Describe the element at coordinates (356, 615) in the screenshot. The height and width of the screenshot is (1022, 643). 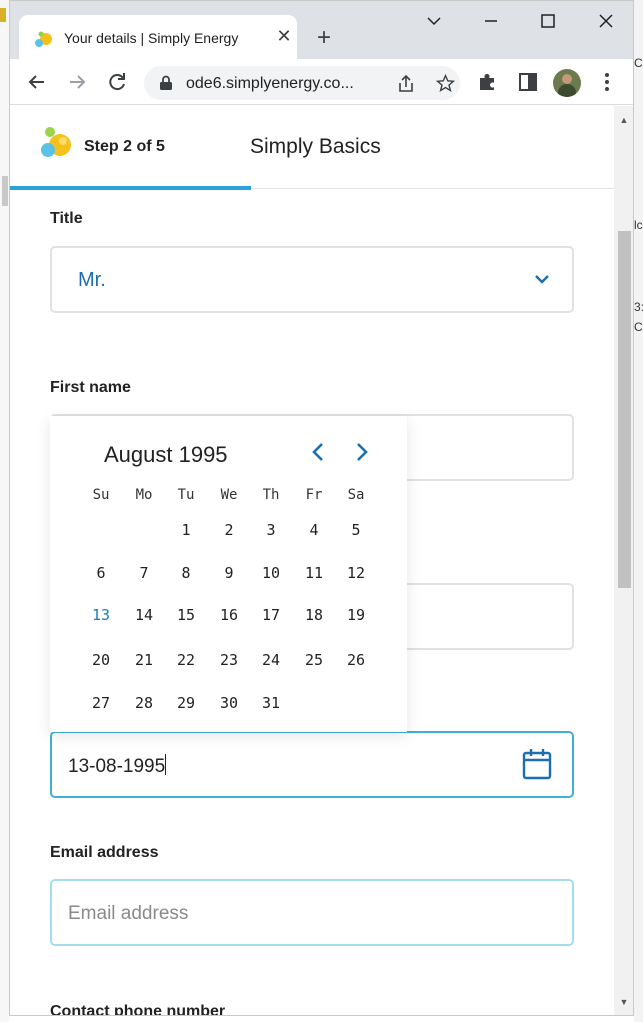
I see `datepicker-day: 19` at that location.